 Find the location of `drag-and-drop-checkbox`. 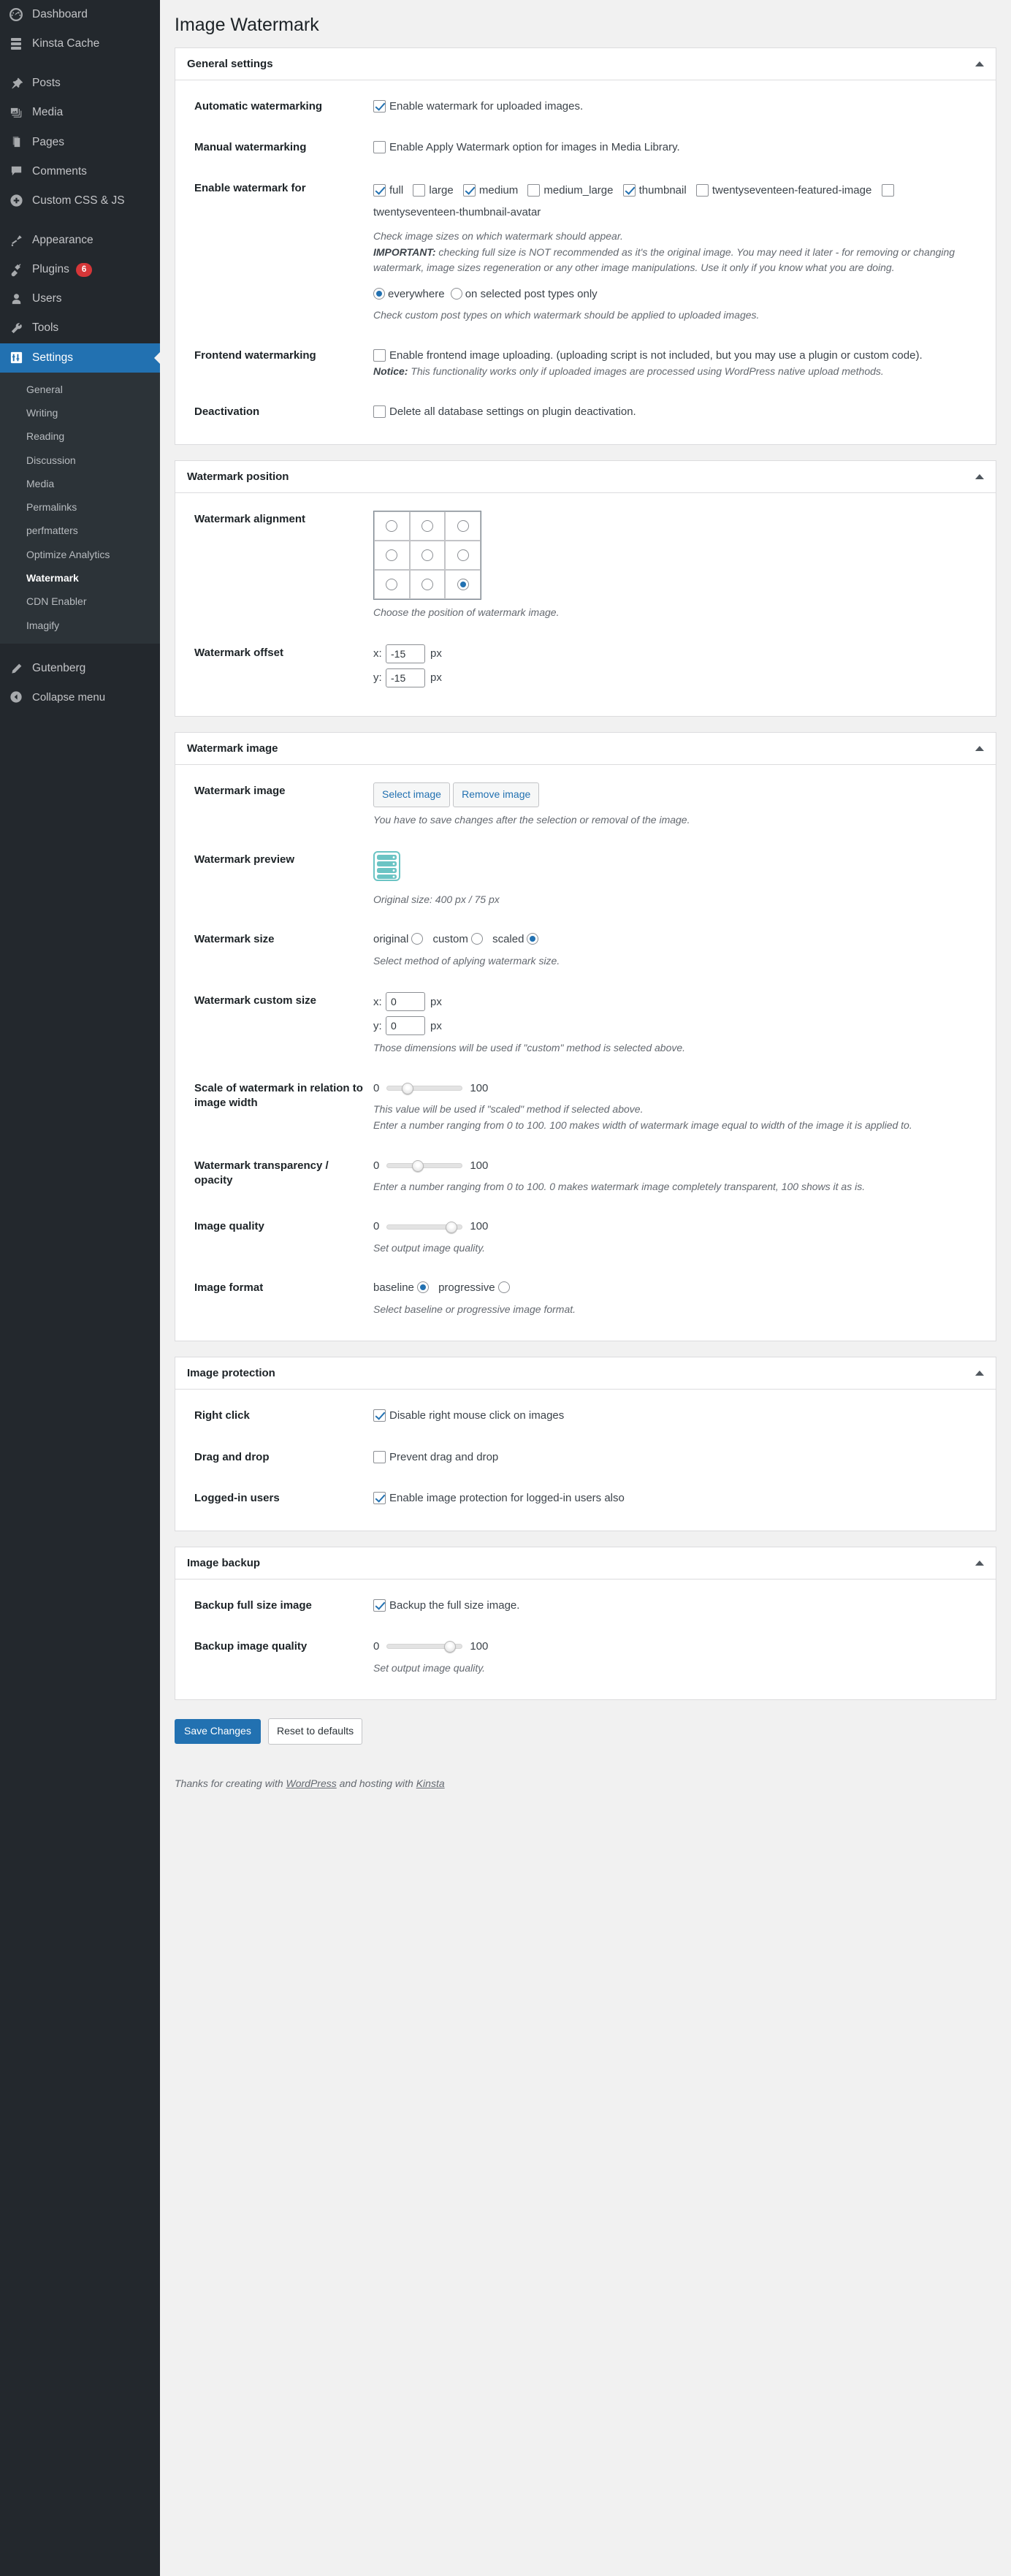

drag-and-drop-checkbox is located at coordinates (379, 1457).